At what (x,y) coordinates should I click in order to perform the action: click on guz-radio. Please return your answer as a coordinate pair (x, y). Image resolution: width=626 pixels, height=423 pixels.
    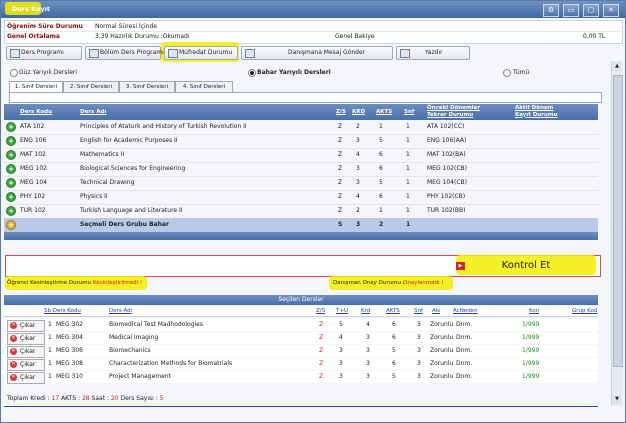
    Looking at the image, I should click on (14, 73).